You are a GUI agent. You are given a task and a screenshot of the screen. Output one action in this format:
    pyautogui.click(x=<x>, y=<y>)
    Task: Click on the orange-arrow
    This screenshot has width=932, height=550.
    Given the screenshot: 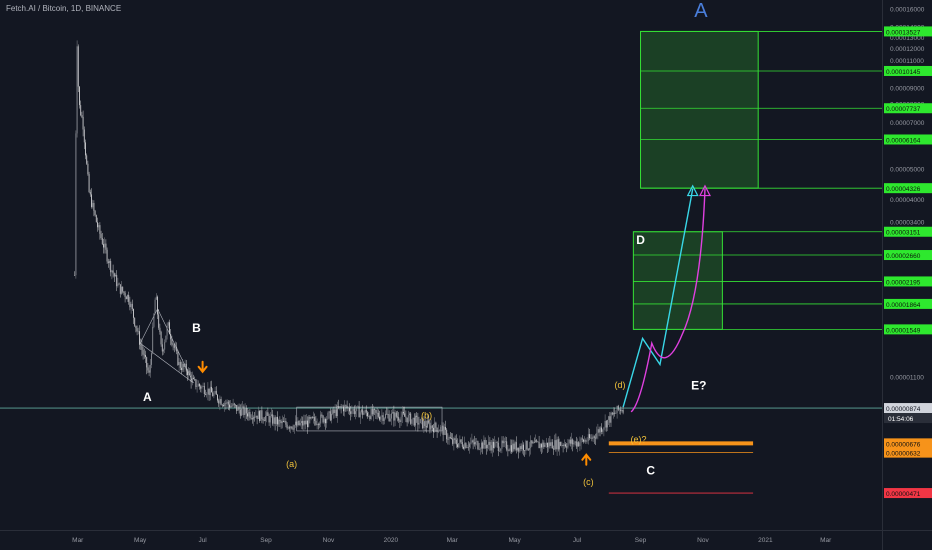 What is the action you would take?
    pyautogui.click(x=202, y=367)
    